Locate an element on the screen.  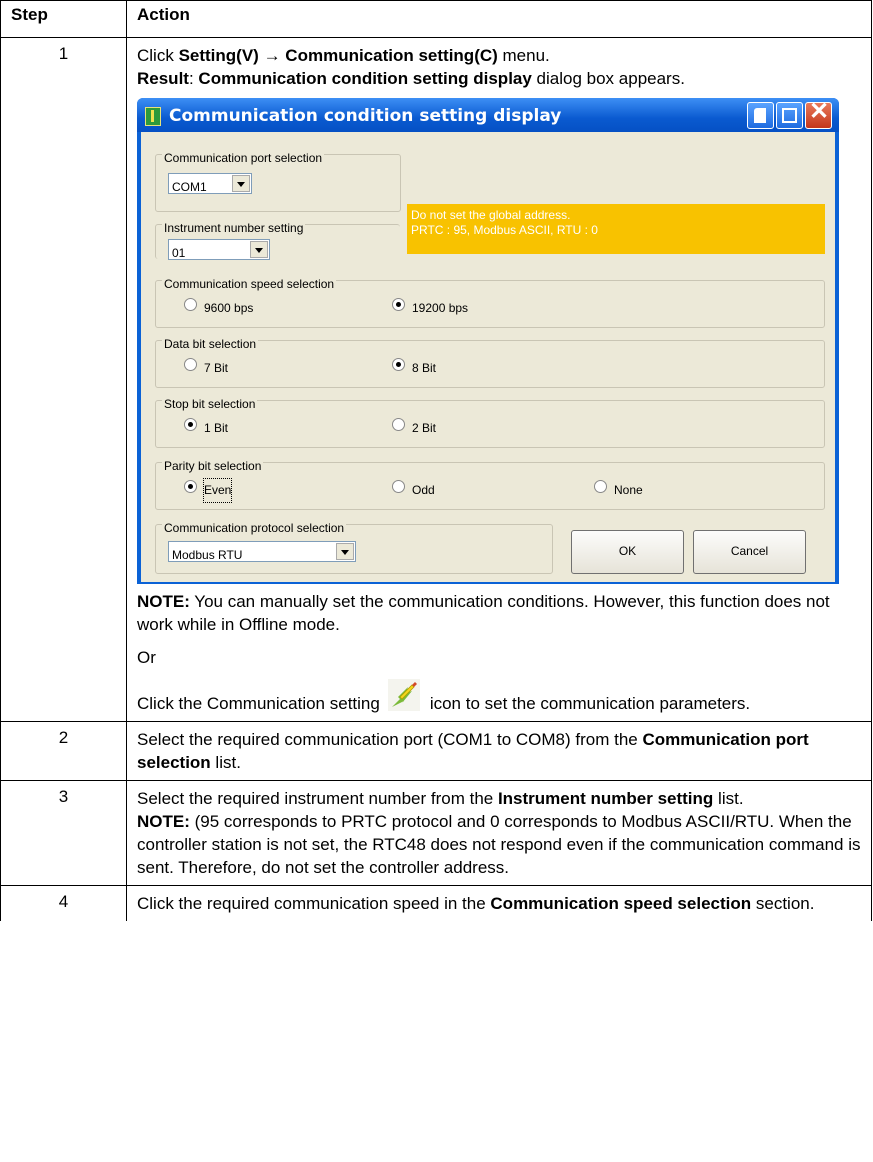
radio-label: 2 Bit is located at coordinates (424, 428).